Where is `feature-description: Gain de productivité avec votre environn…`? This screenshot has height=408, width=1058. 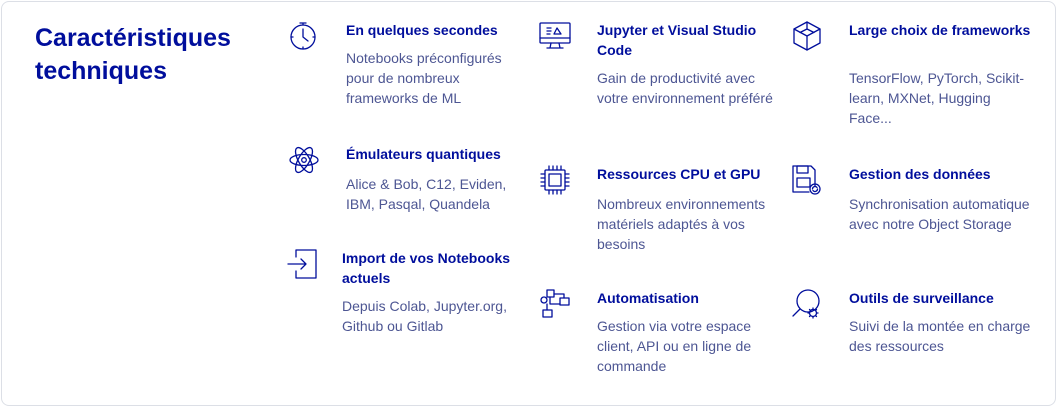
feature-description: Gain de productivité avec votre environn… is located at coordinates (685, 88).